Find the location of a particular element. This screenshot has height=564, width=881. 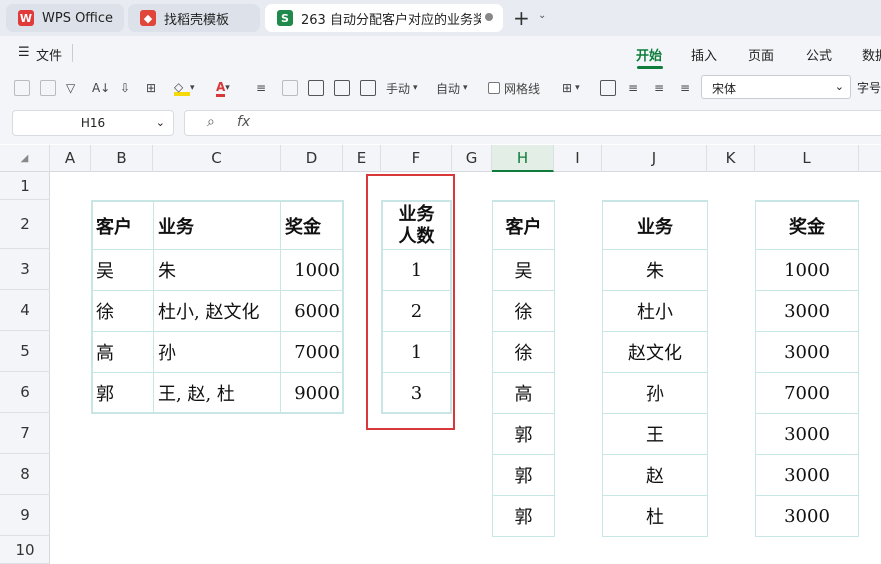

table1-cell: 徐 is located at coordinates (124, 311).